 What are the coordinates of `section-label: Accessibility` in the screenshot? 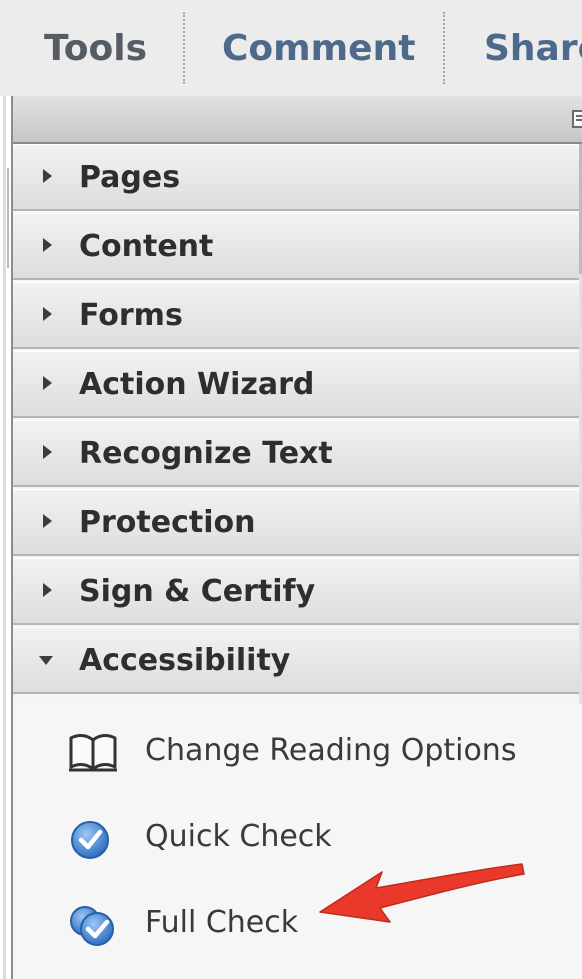 It's located at (185, 660).